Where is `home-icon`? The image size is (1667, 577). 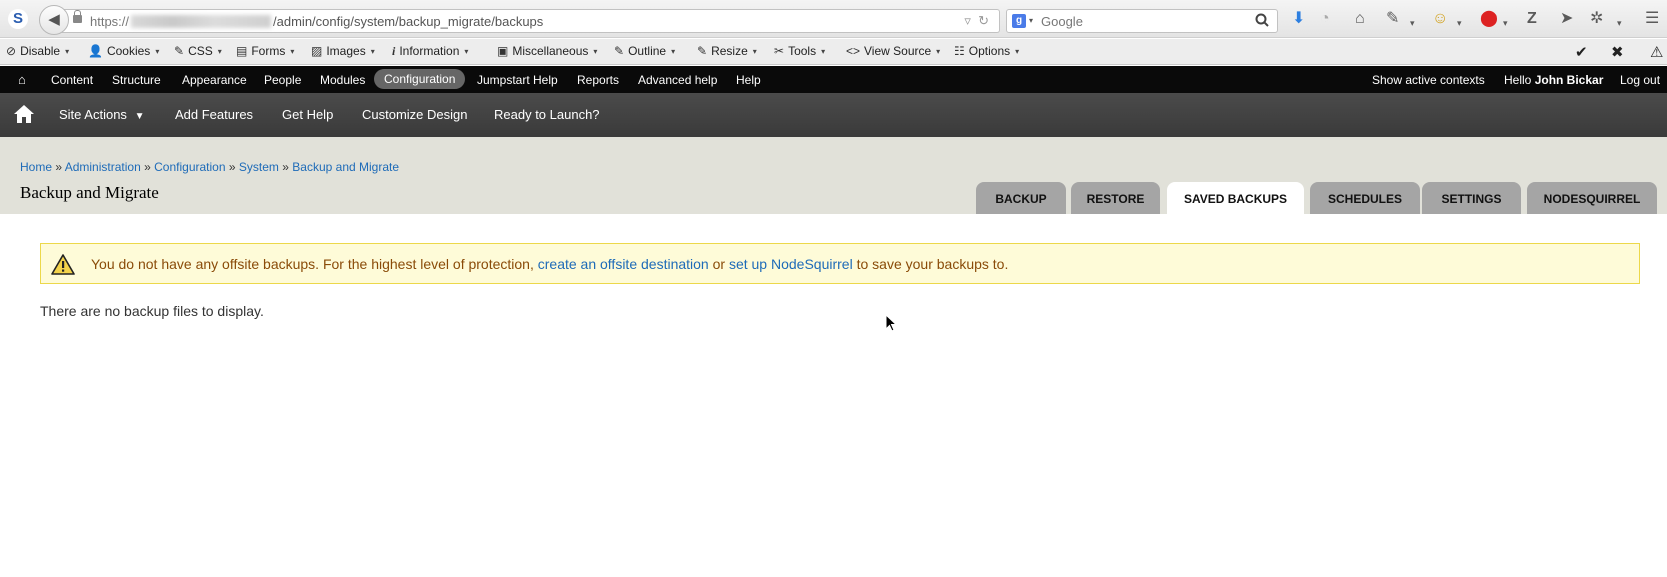
home-icon is located at coordinates (24, 114).